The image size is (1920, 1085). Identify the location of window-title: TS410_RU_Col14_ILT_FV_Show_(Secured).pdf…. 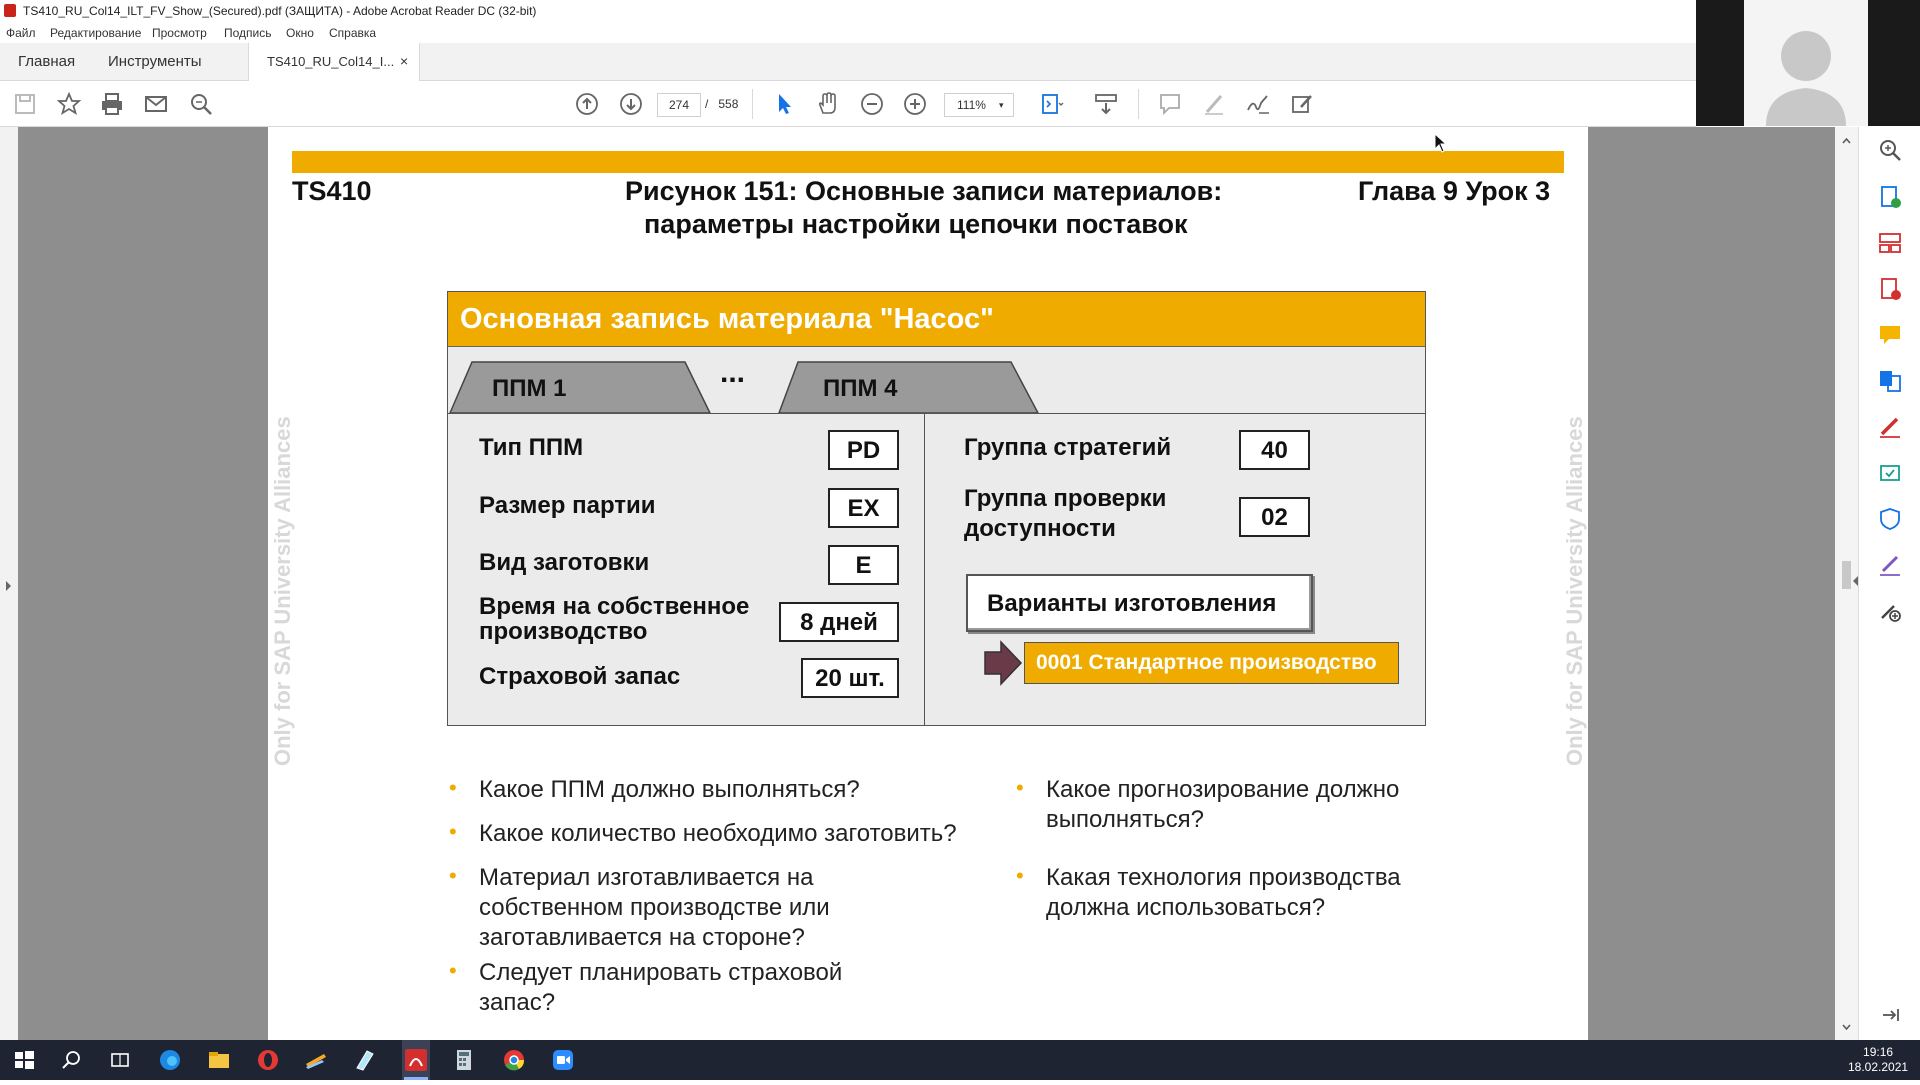
(280, 11).